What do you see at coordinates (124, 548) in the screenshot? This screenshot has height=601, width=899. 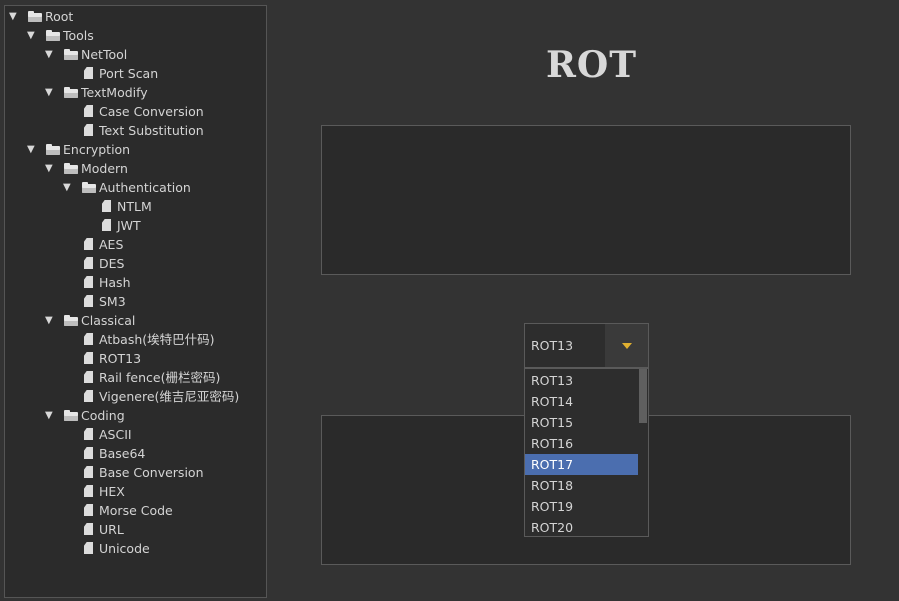 I see `tree-item-label: Unicode` at bounding box center [124, 548].